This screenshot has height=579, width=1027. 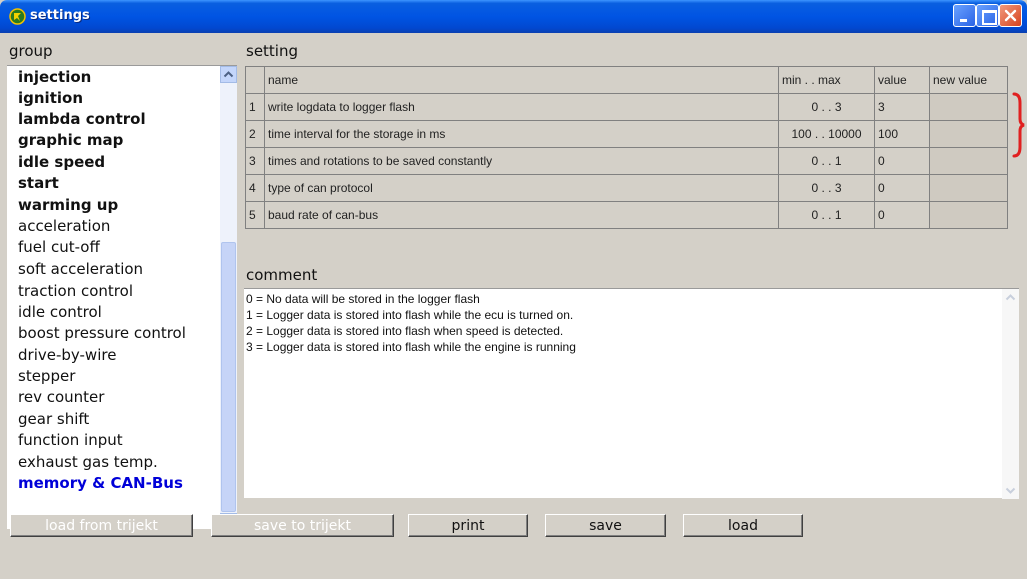 What do you see at coordinates (101, 525) in the screenshot?
I see `load-from-trijekt-button: load from trijekt` at bounding box center [101, 525].